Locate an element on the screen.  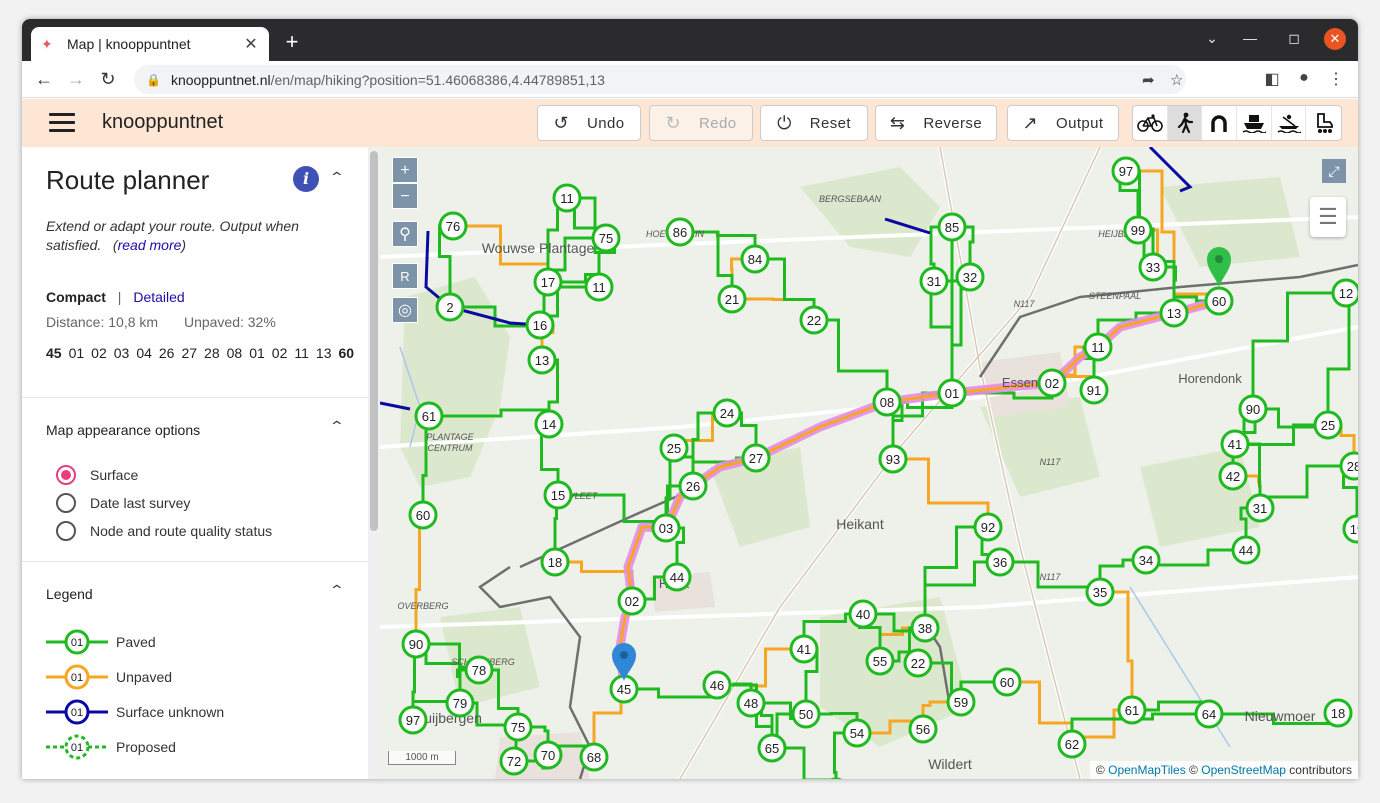
network-node: 17 is located at coordinates (548, 282).